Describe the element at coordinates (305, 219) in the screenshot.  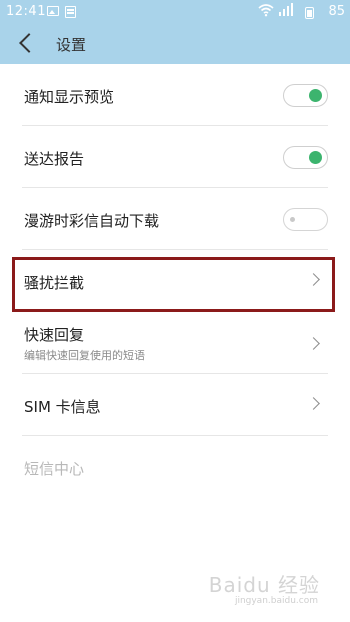
I see `roaming-mms-toggle` at that location.